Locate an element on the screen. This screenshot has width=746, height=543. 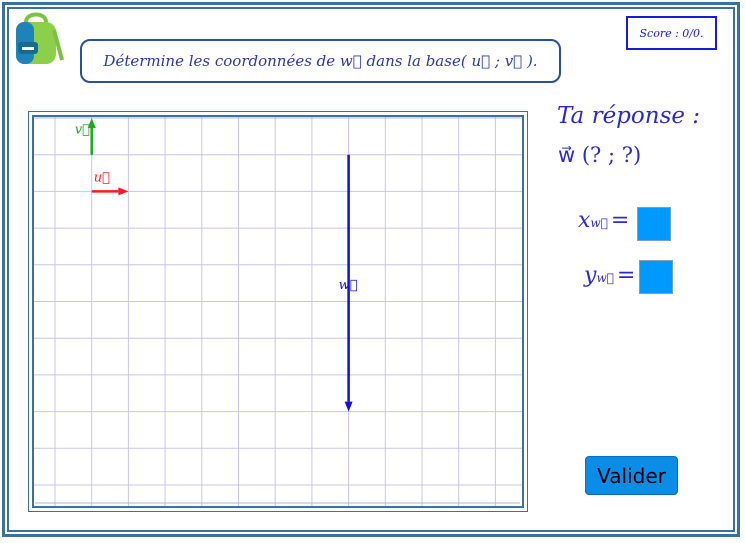
vector-v: v⃗ is located at coordinates (85, 136).